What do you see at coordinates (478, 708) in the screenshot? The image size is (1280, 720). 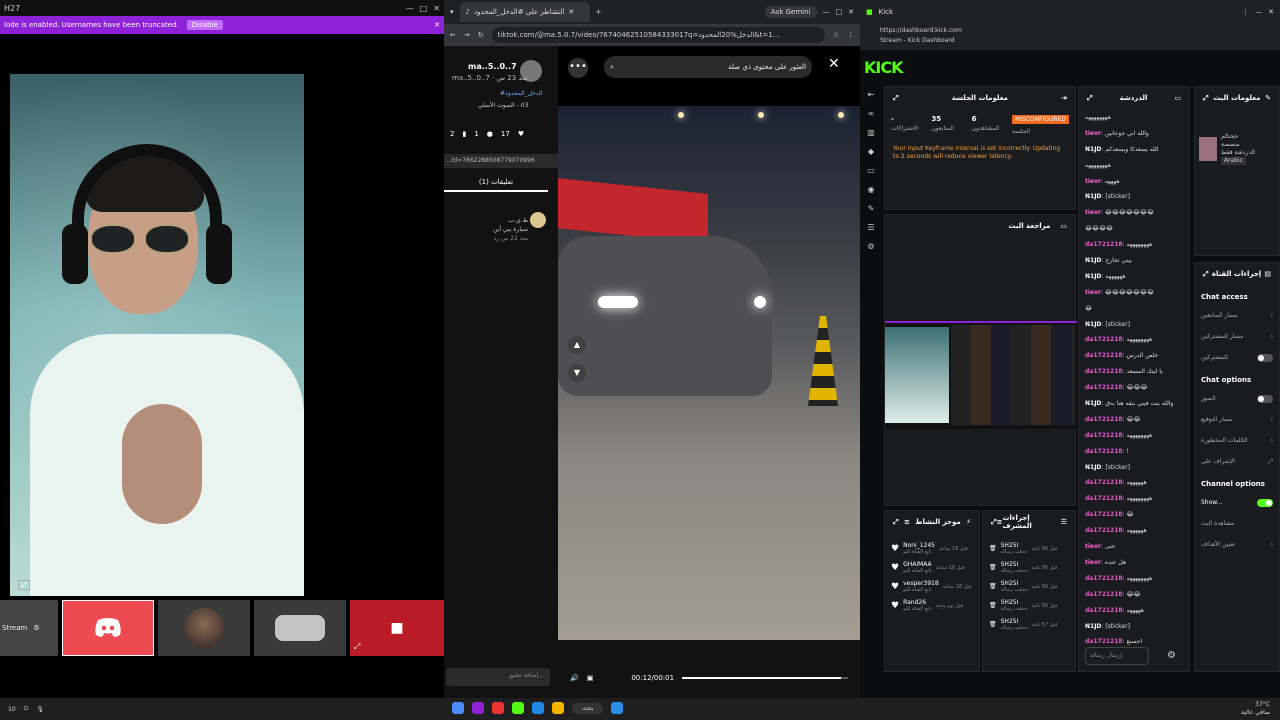 I see `app-icon` at bounding box center [478, 708].